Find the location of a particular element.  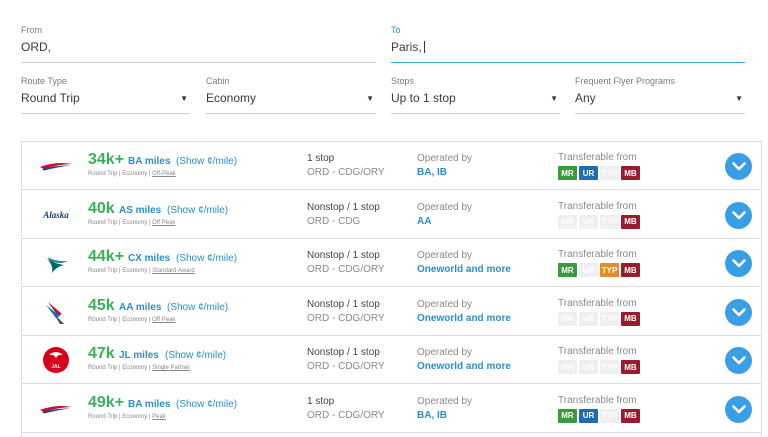

program-name: JL miles is located at coordinates (139, 355).